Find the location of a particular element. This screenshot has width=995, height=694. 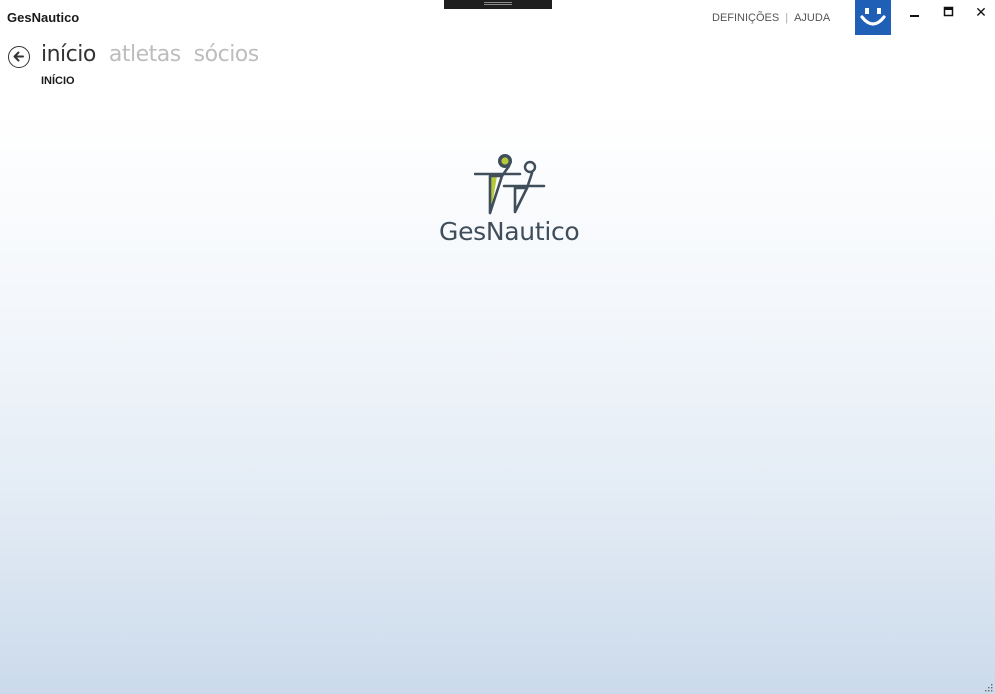

app-title: GesNautico is located at coordinates (43, 17).